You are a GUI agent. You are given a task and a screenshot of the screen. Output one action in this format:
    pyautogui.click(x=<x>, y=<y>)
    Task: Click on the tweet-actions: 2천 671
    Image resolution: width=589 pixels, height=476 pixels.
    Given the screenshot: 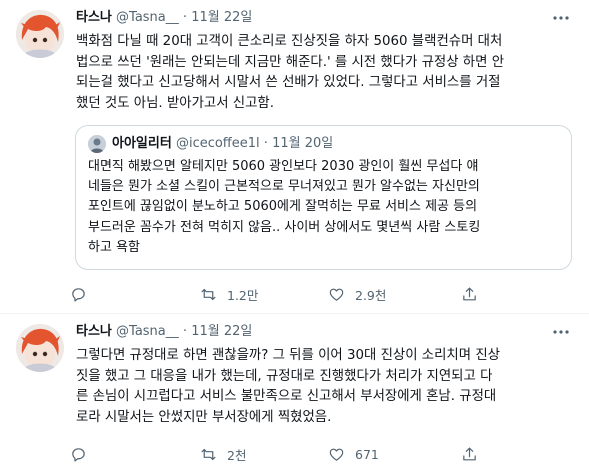 What is the action you would take?
    pyautogui.click(x=320, y=454)
    